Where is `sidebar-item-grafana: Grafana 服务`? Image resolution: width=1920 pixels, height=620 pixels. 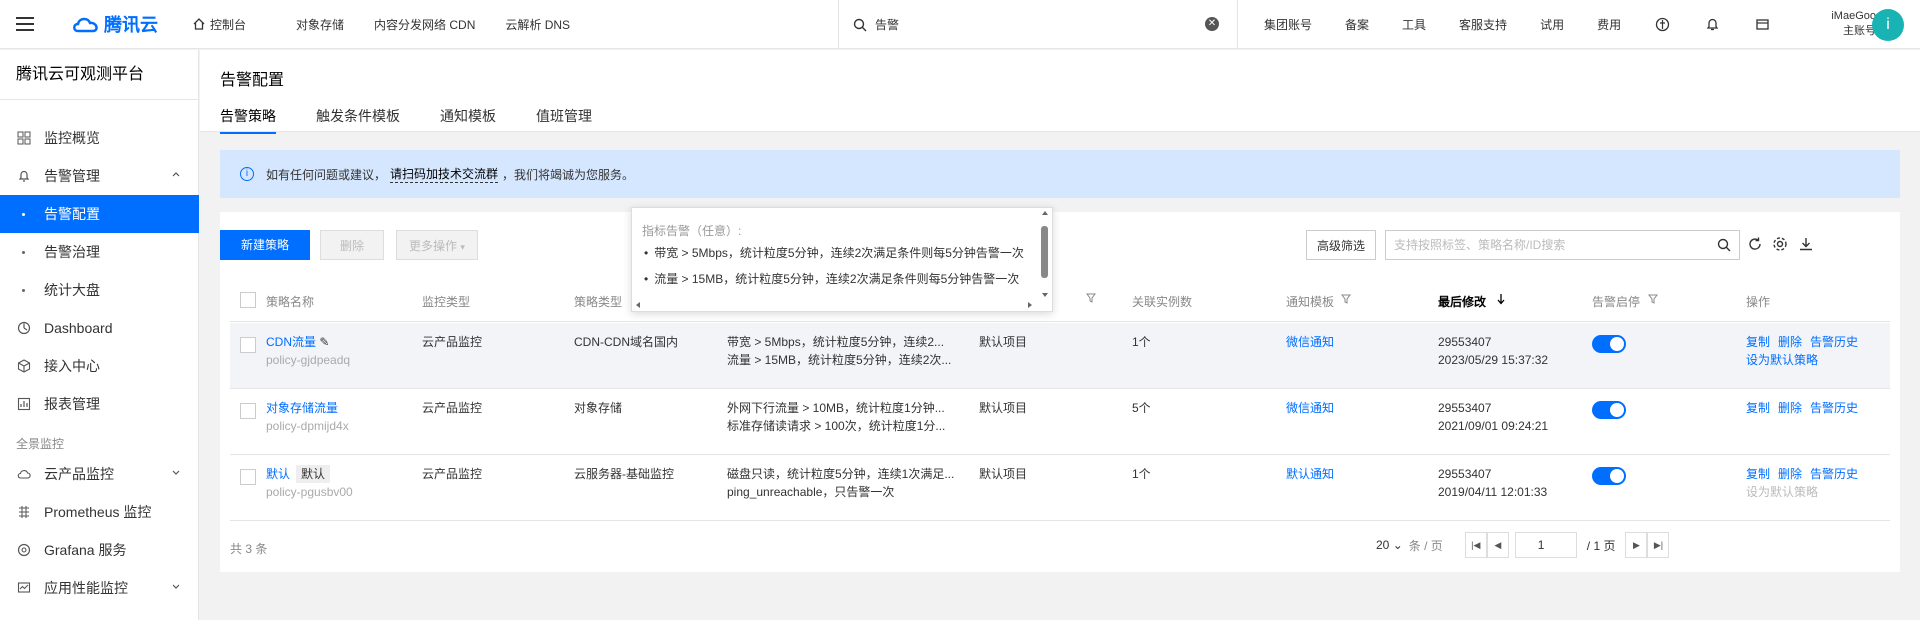
sidebar-item-grafana: Grafana 服务 is located at coordinates (99, 550).